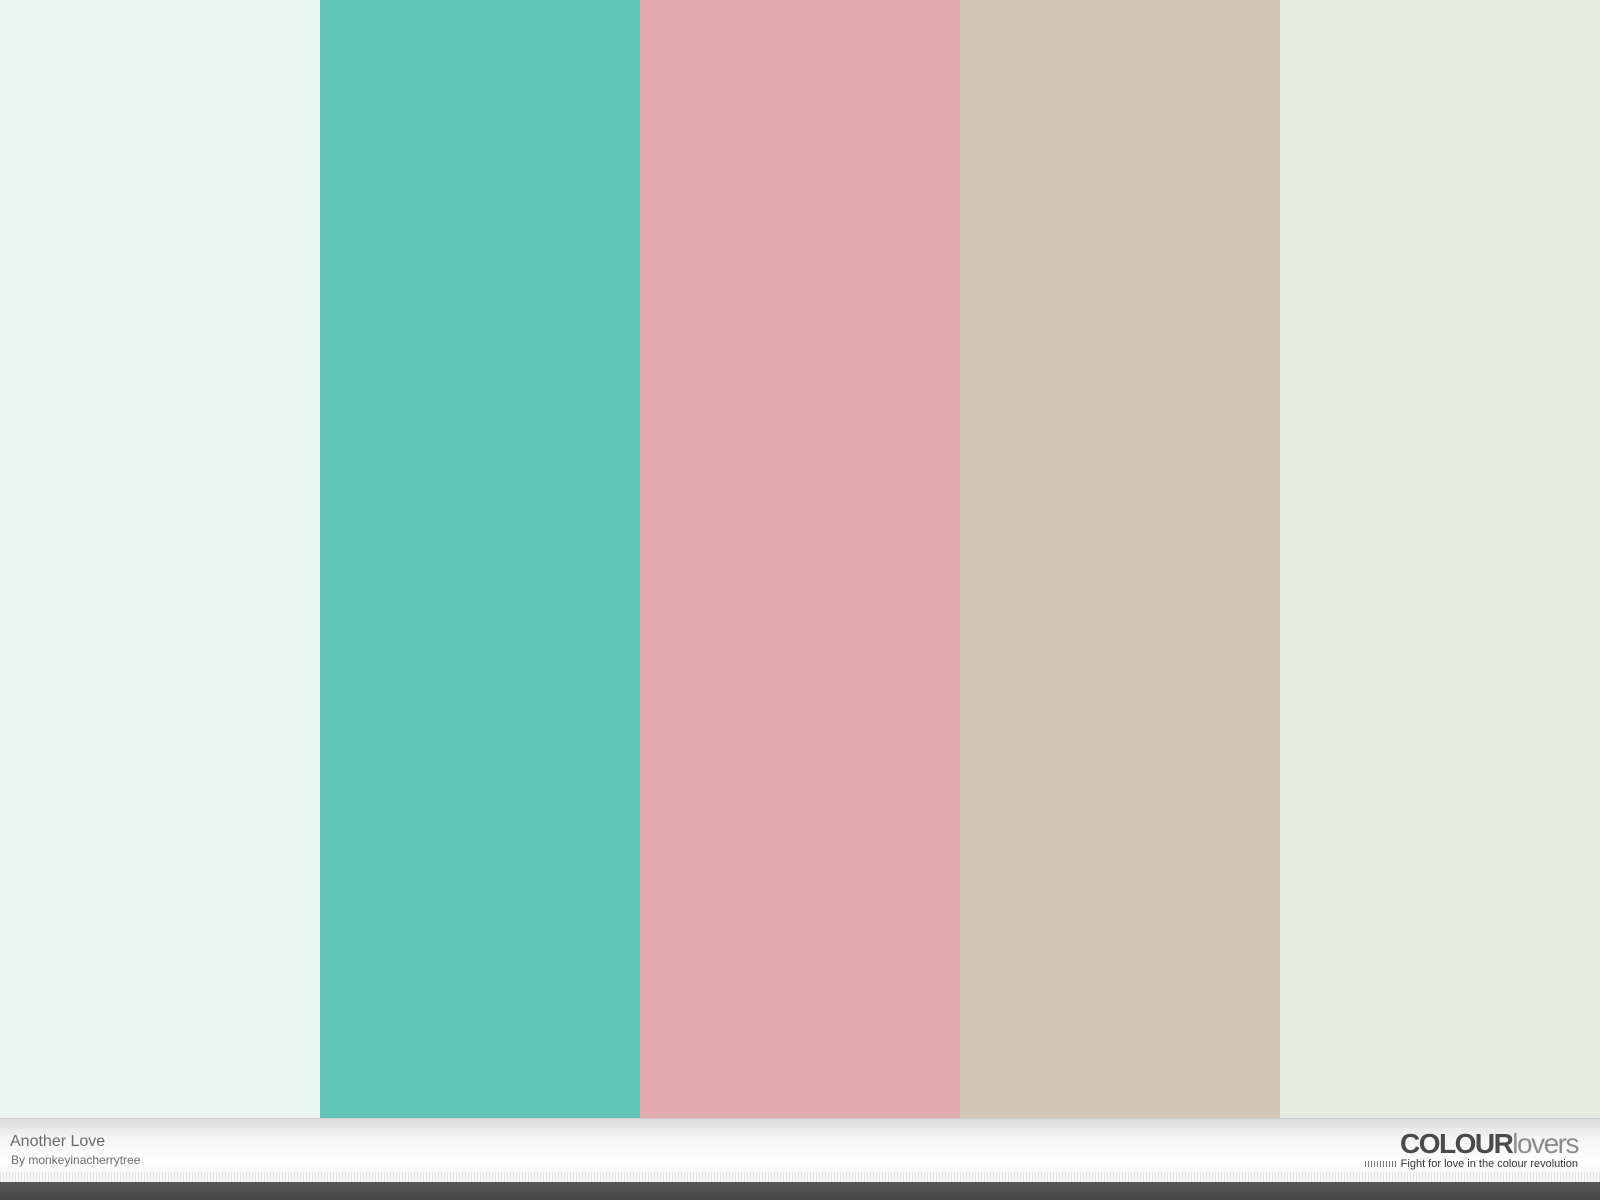 The width and height of the screenshot is (1600, 1200). Describe the element at coordinates (1380, 1164) in the screenshot. I see `dotted-line-icon` at that location.